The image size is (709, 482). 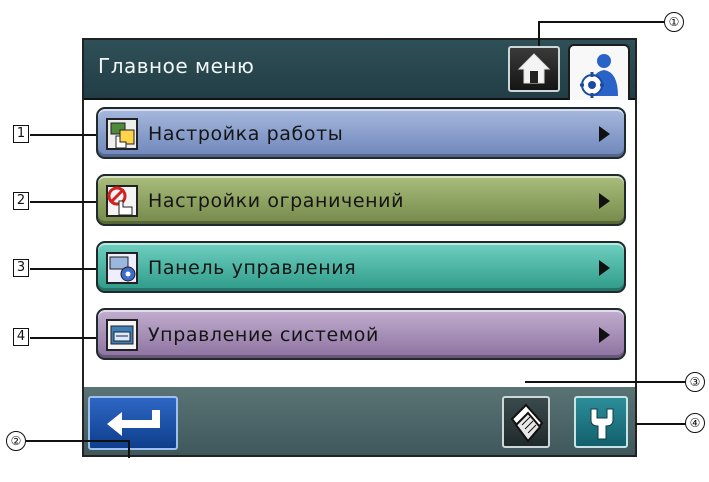 What do you see at coordinates (21, 134) in the screenshot?
I see `callout-box-1: 1` at bounding box center [21, 134].